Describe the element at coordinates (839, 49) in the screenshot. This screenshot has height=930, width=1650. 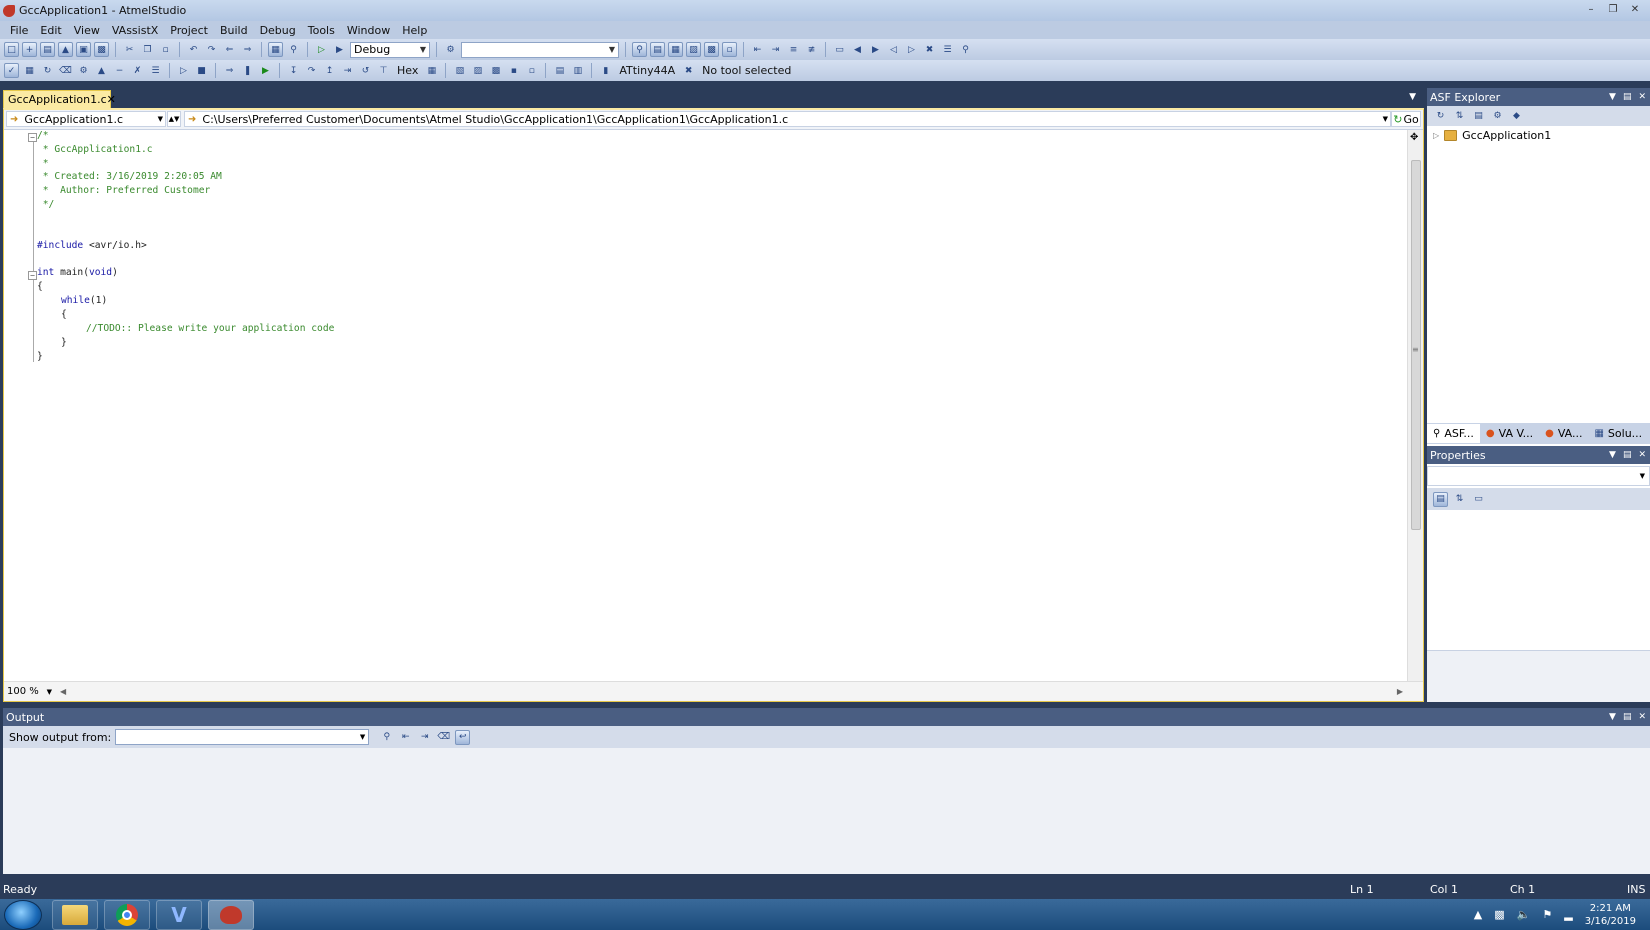
I see `bookmark-toggle-icon: ▭` at that location.